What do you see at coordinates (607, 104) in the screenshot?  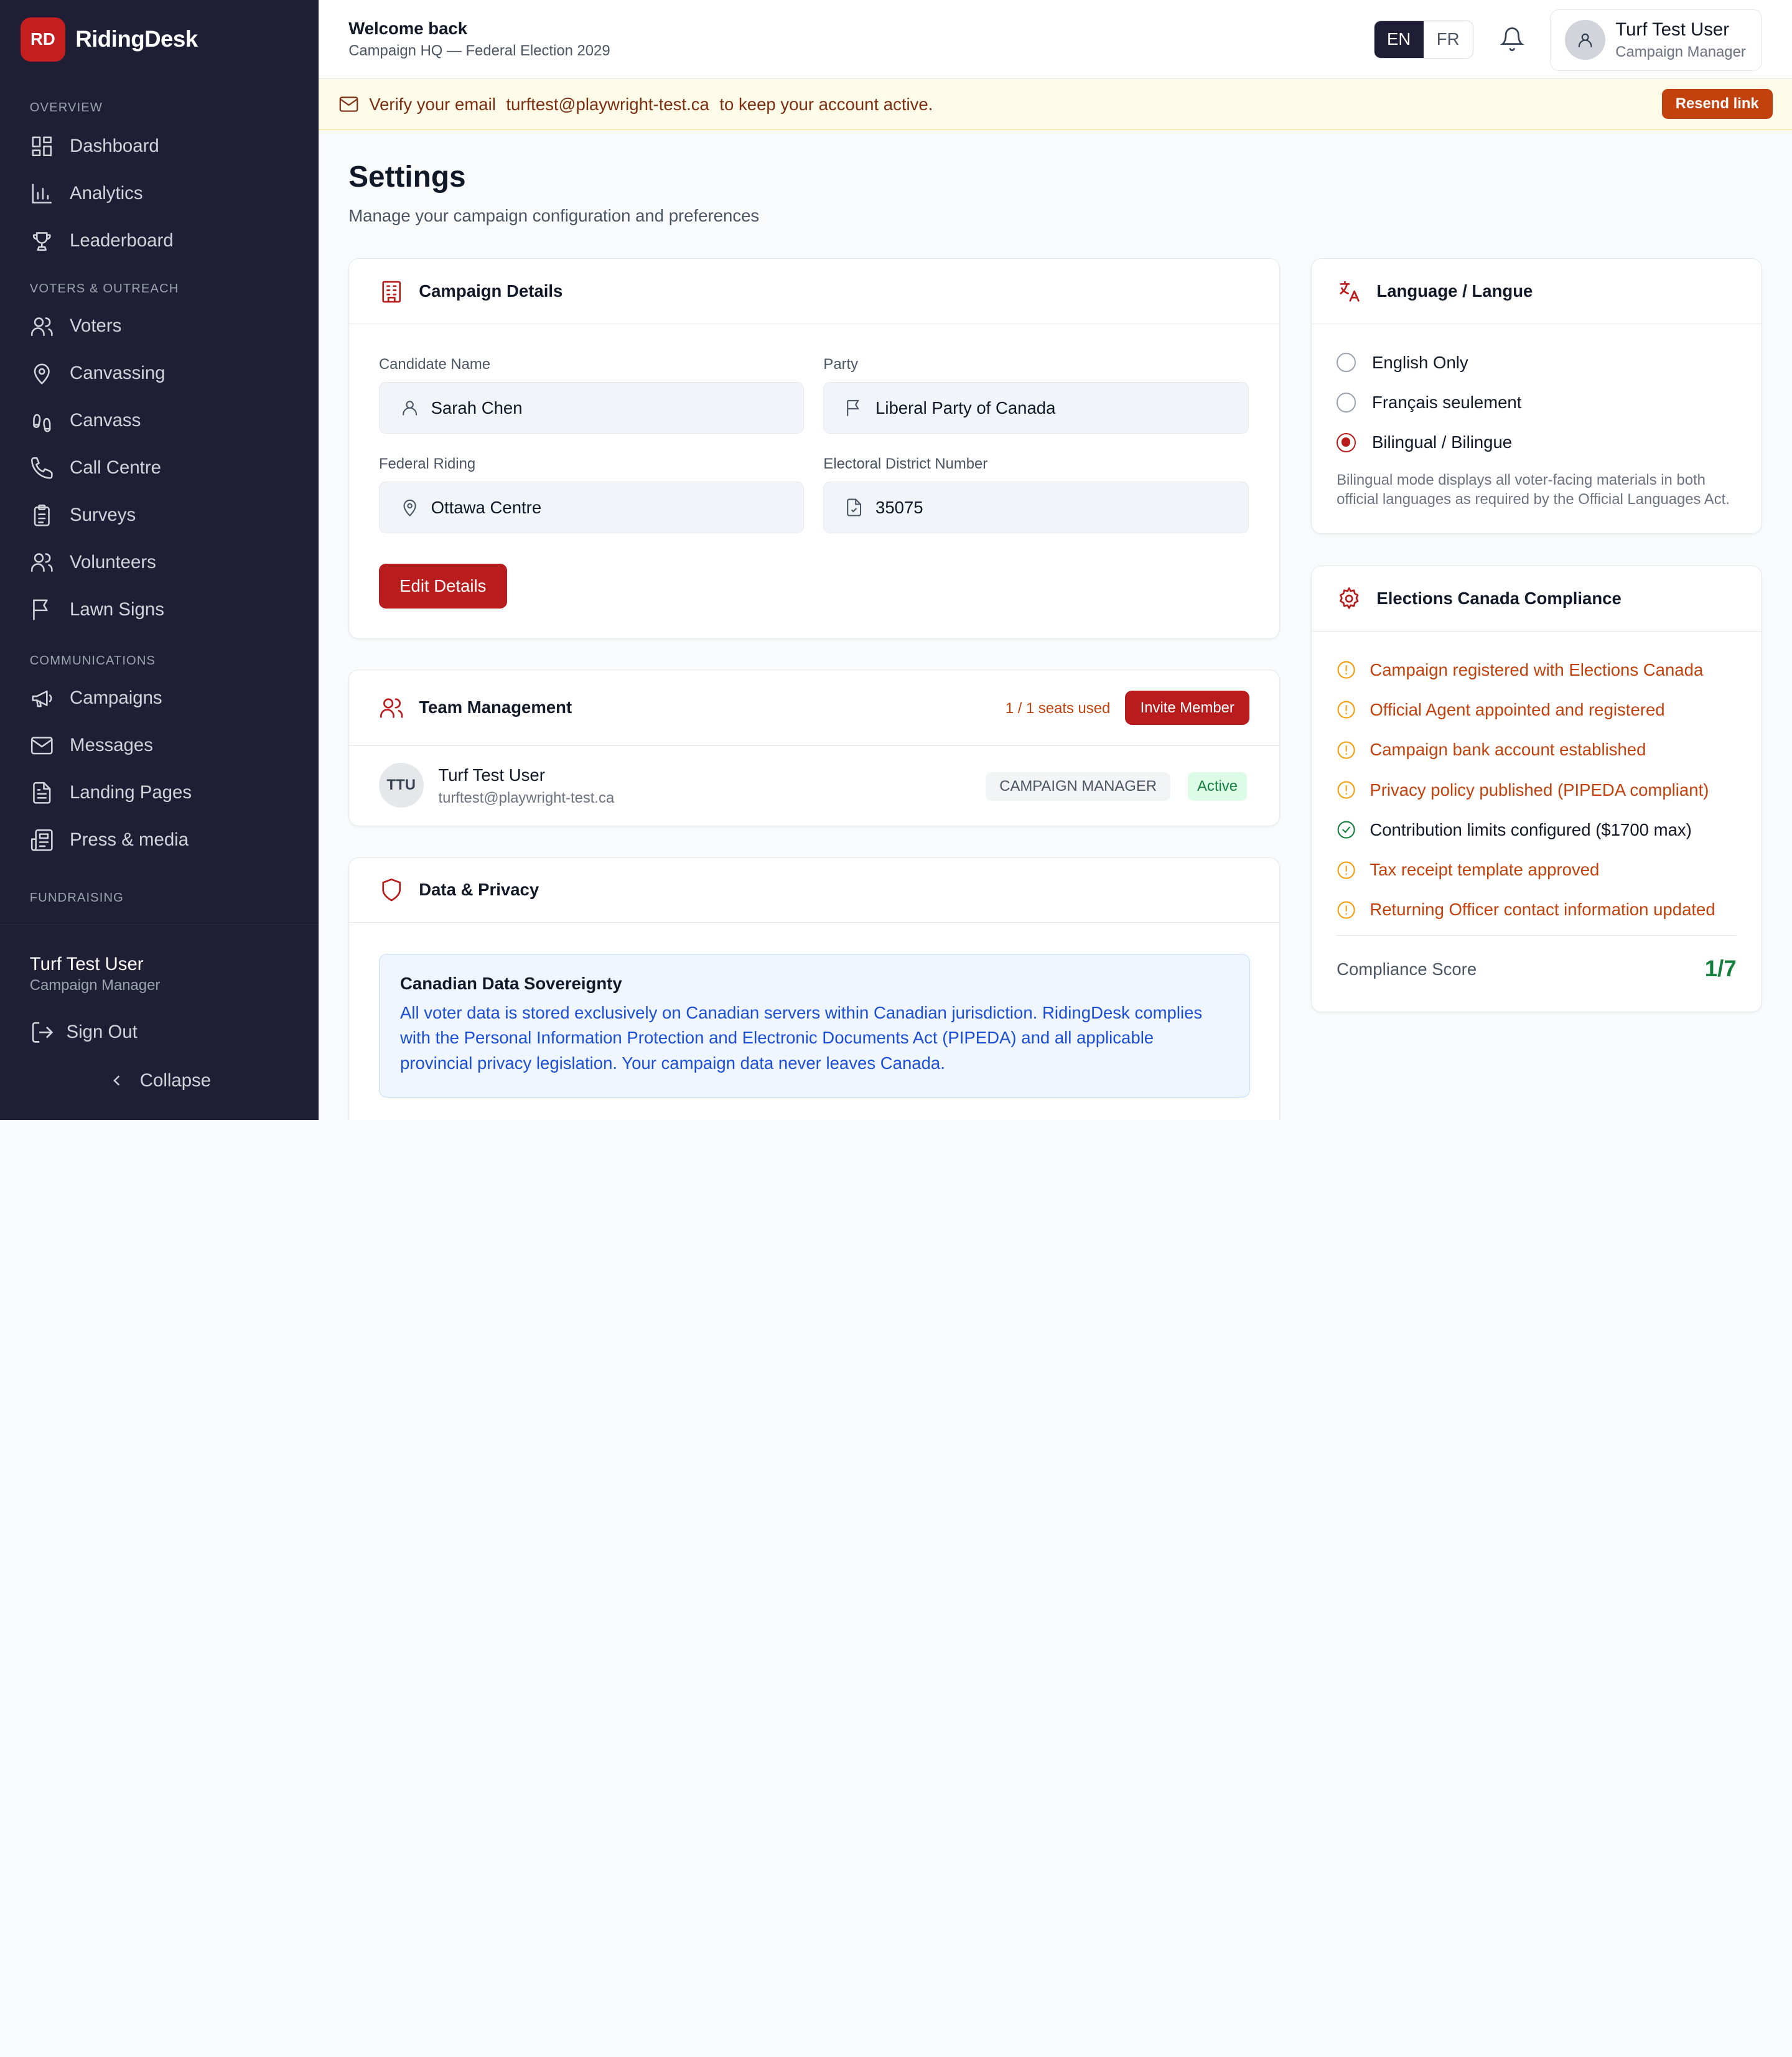 I see `banner-email: turftest@playwright-test.ca` at bounding box center [607, 104].